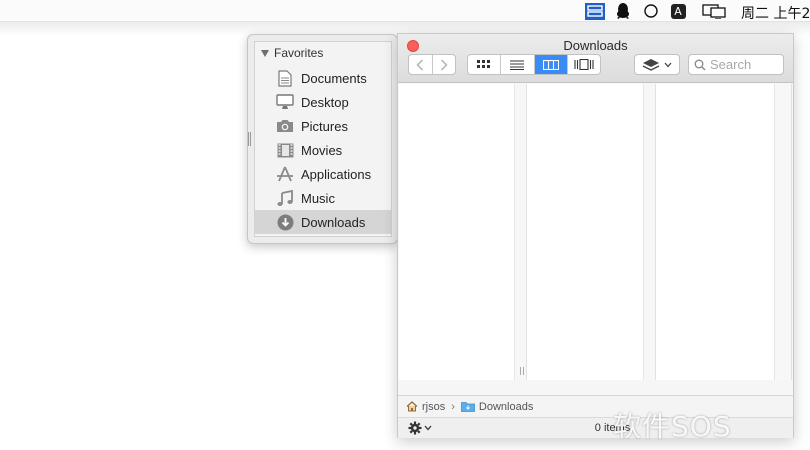 The image size is (810, 450). I want to click on sidebar-item-label: Applications, so click(336, 174).